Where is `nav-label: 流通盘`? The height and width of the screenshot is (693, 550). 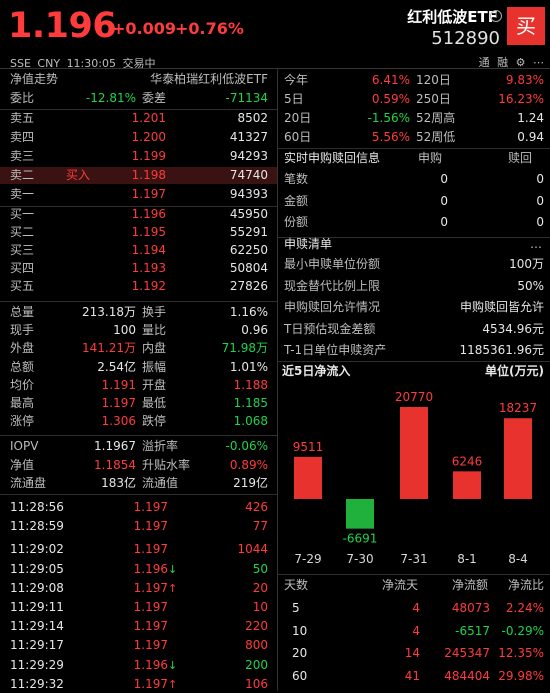
nav-label: 流通盘 is located at coordinates (28, 483).